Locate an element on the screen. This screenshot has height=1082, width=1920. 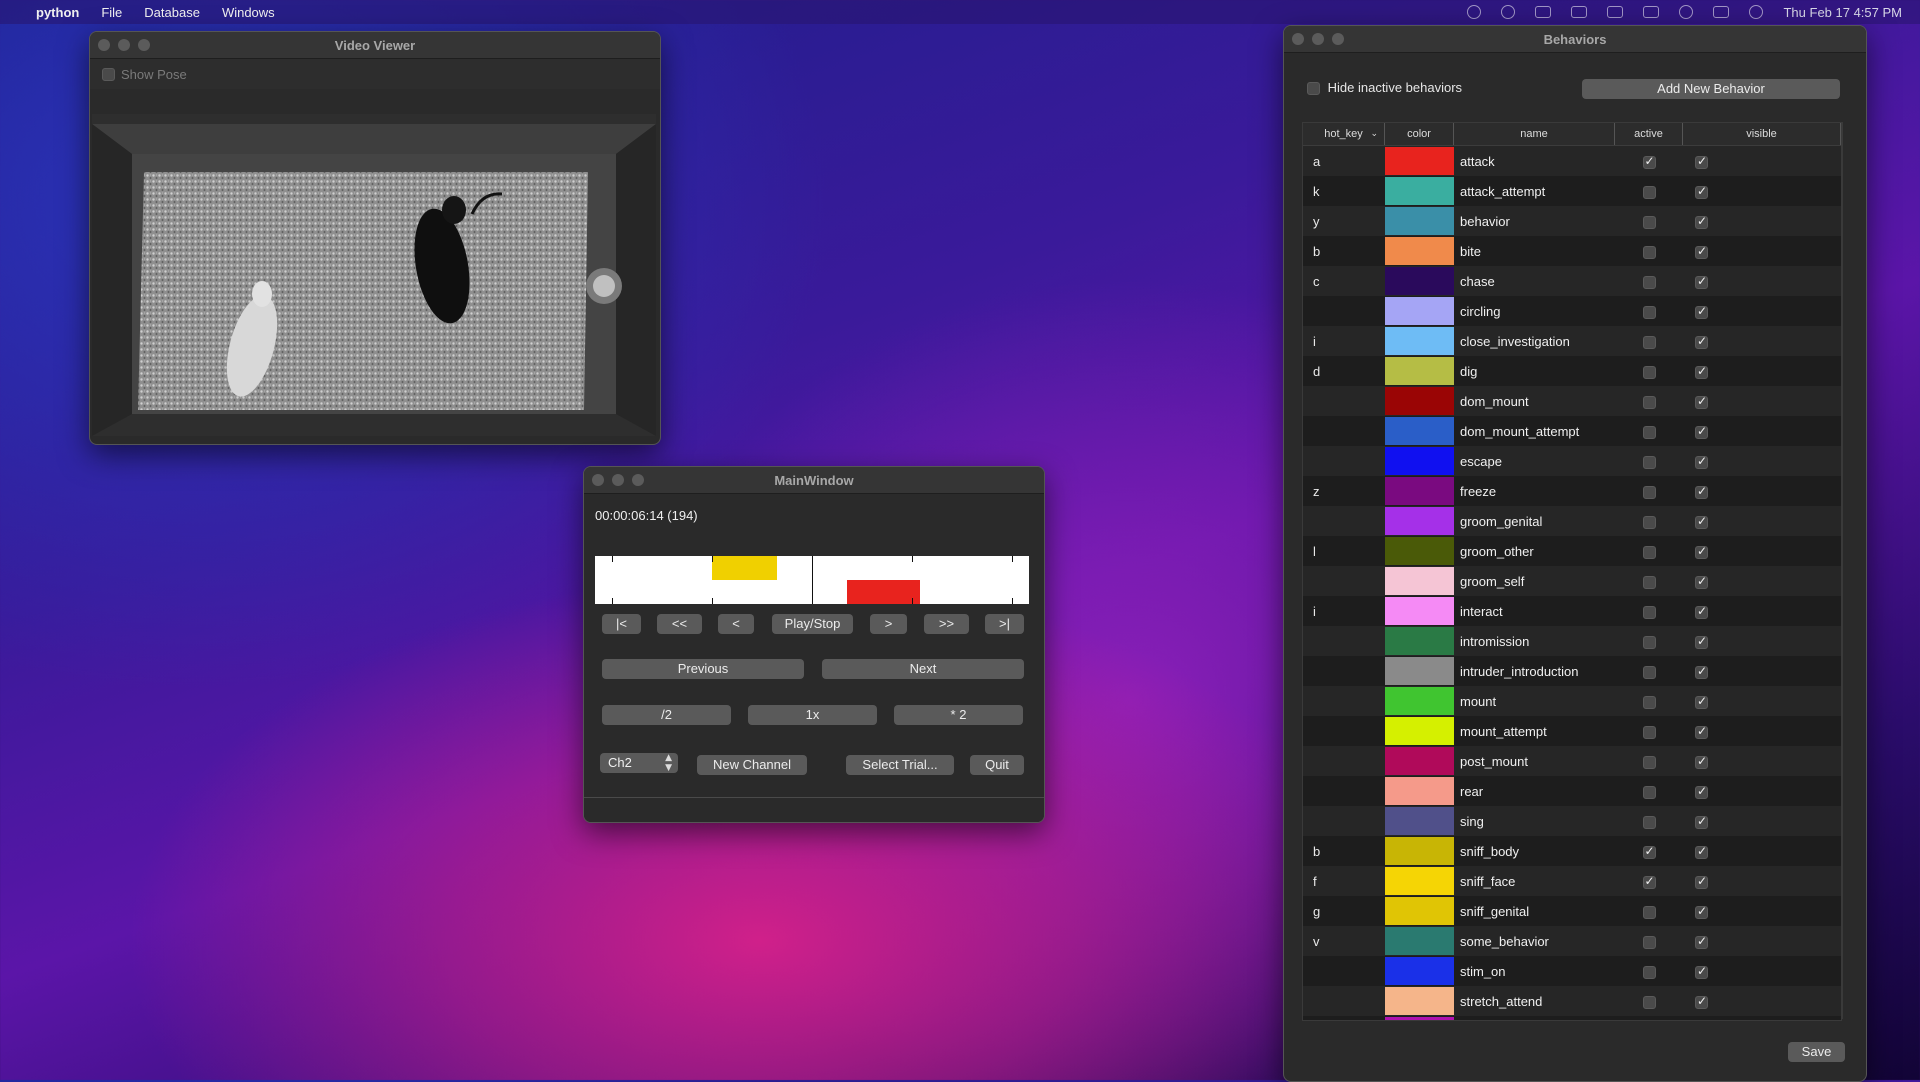
behavior-name-cell: groom_genital is located at coordinates (1534, 521).